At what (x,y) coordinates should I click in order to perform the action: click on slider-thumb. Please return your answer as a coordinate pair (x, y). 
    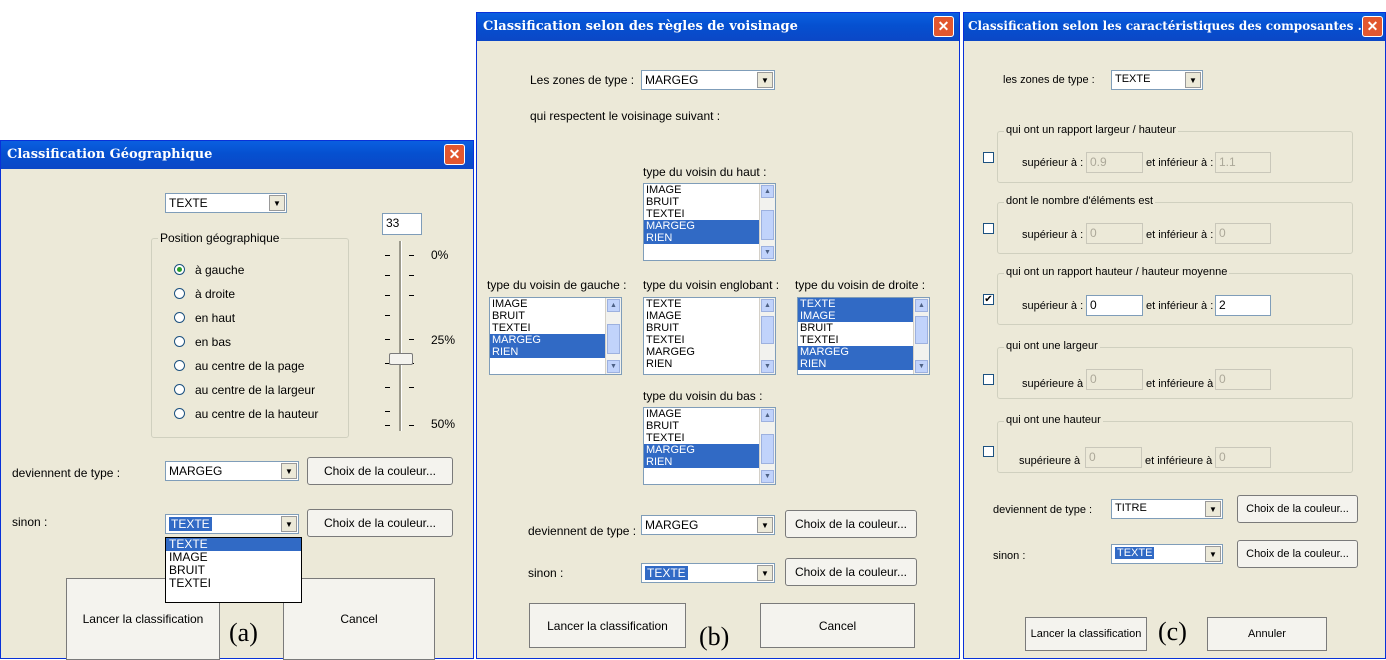
    Looking at the image, I should click on (401, 359).